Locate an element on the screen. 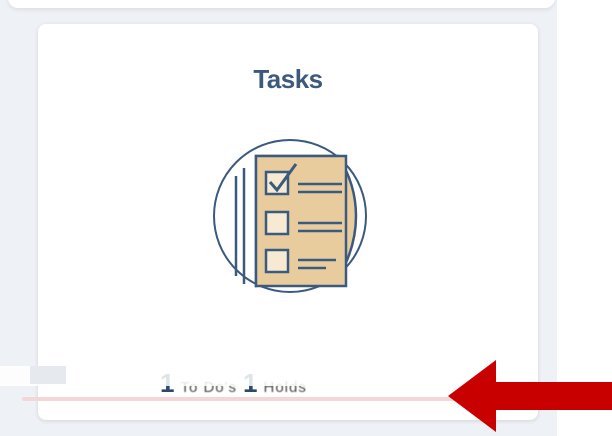 Image resolution: width=612 pixels, height=436 pixels. redaction-patch is located at coordinates (48, 375).